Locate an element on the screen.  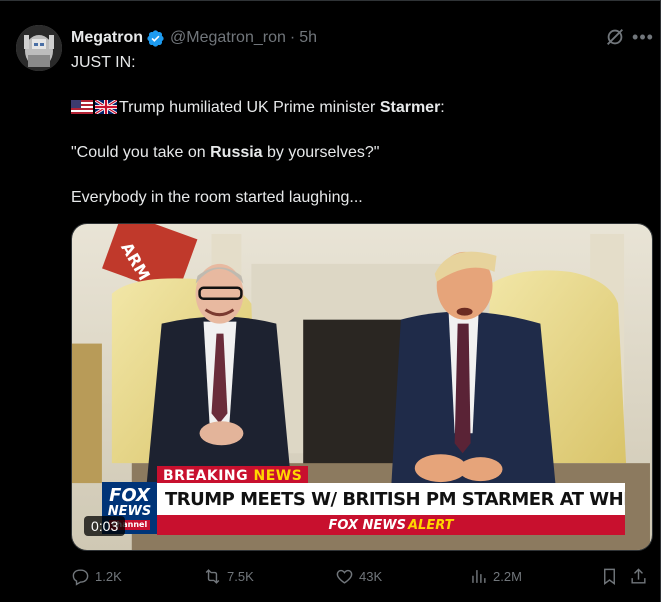
tweet-text-bold: Starmer is located at coordinates (410, 107).